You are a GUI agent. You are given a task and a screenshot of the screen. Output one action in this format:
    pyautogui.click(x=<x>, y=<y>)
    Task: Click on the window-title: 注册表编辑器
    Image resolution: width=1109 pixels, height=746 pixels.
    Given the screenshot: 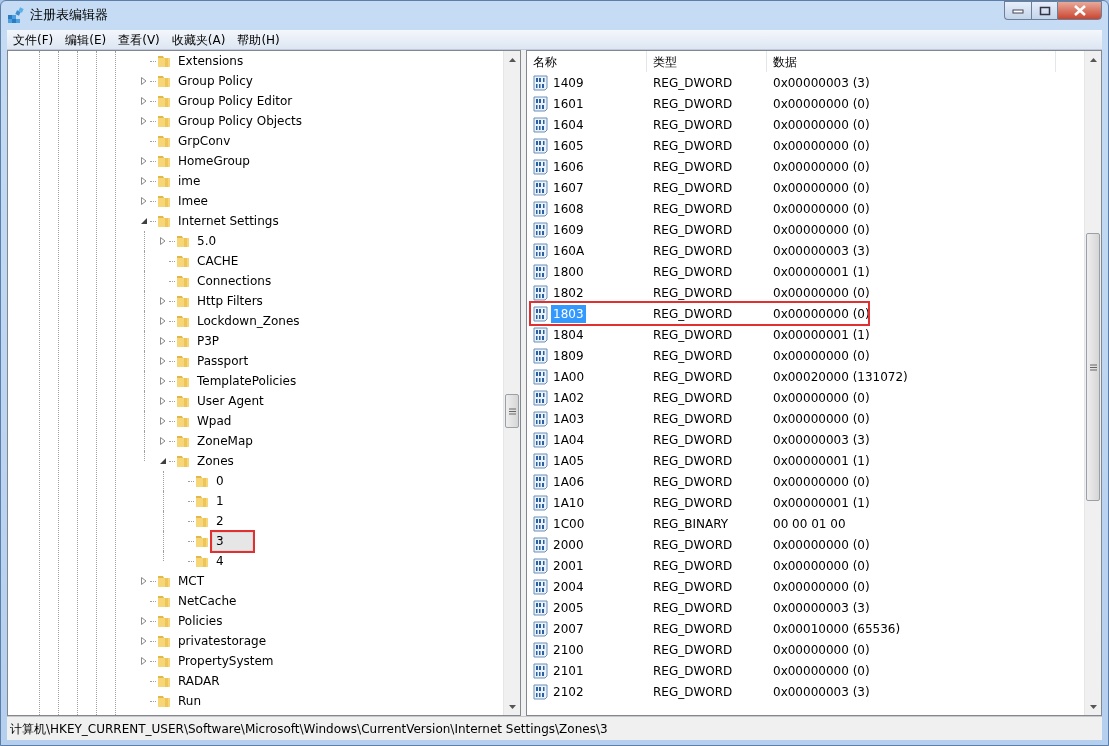 What is the action you would take?
    pyautogui.click(x=69, y=15)
    